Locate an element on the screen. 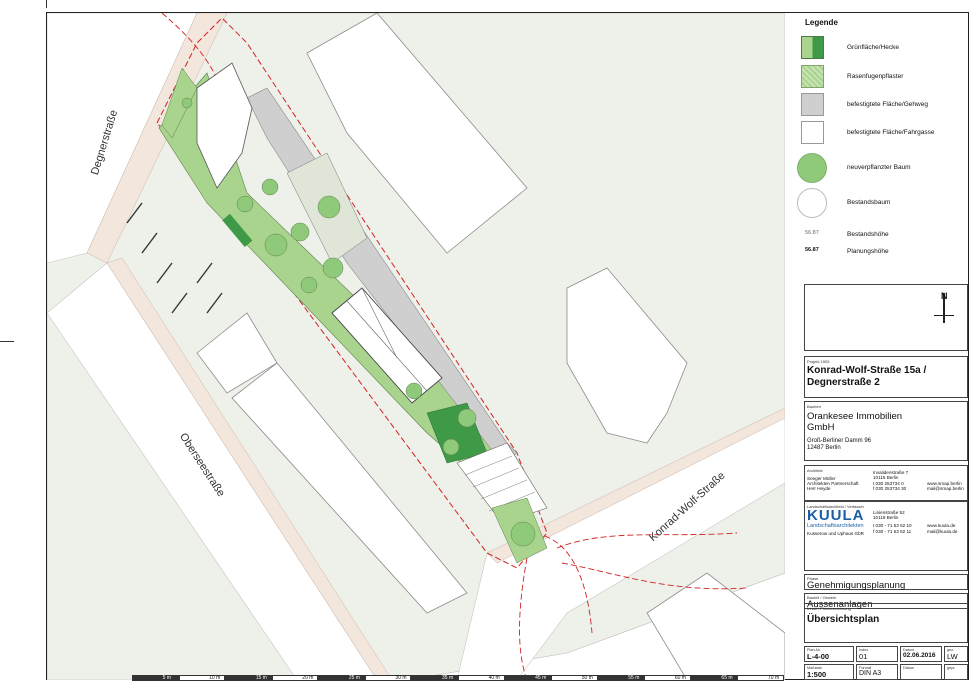 This screenshot has width=979, height=693. scale-bar-segment is located at coordinates (155, 678).